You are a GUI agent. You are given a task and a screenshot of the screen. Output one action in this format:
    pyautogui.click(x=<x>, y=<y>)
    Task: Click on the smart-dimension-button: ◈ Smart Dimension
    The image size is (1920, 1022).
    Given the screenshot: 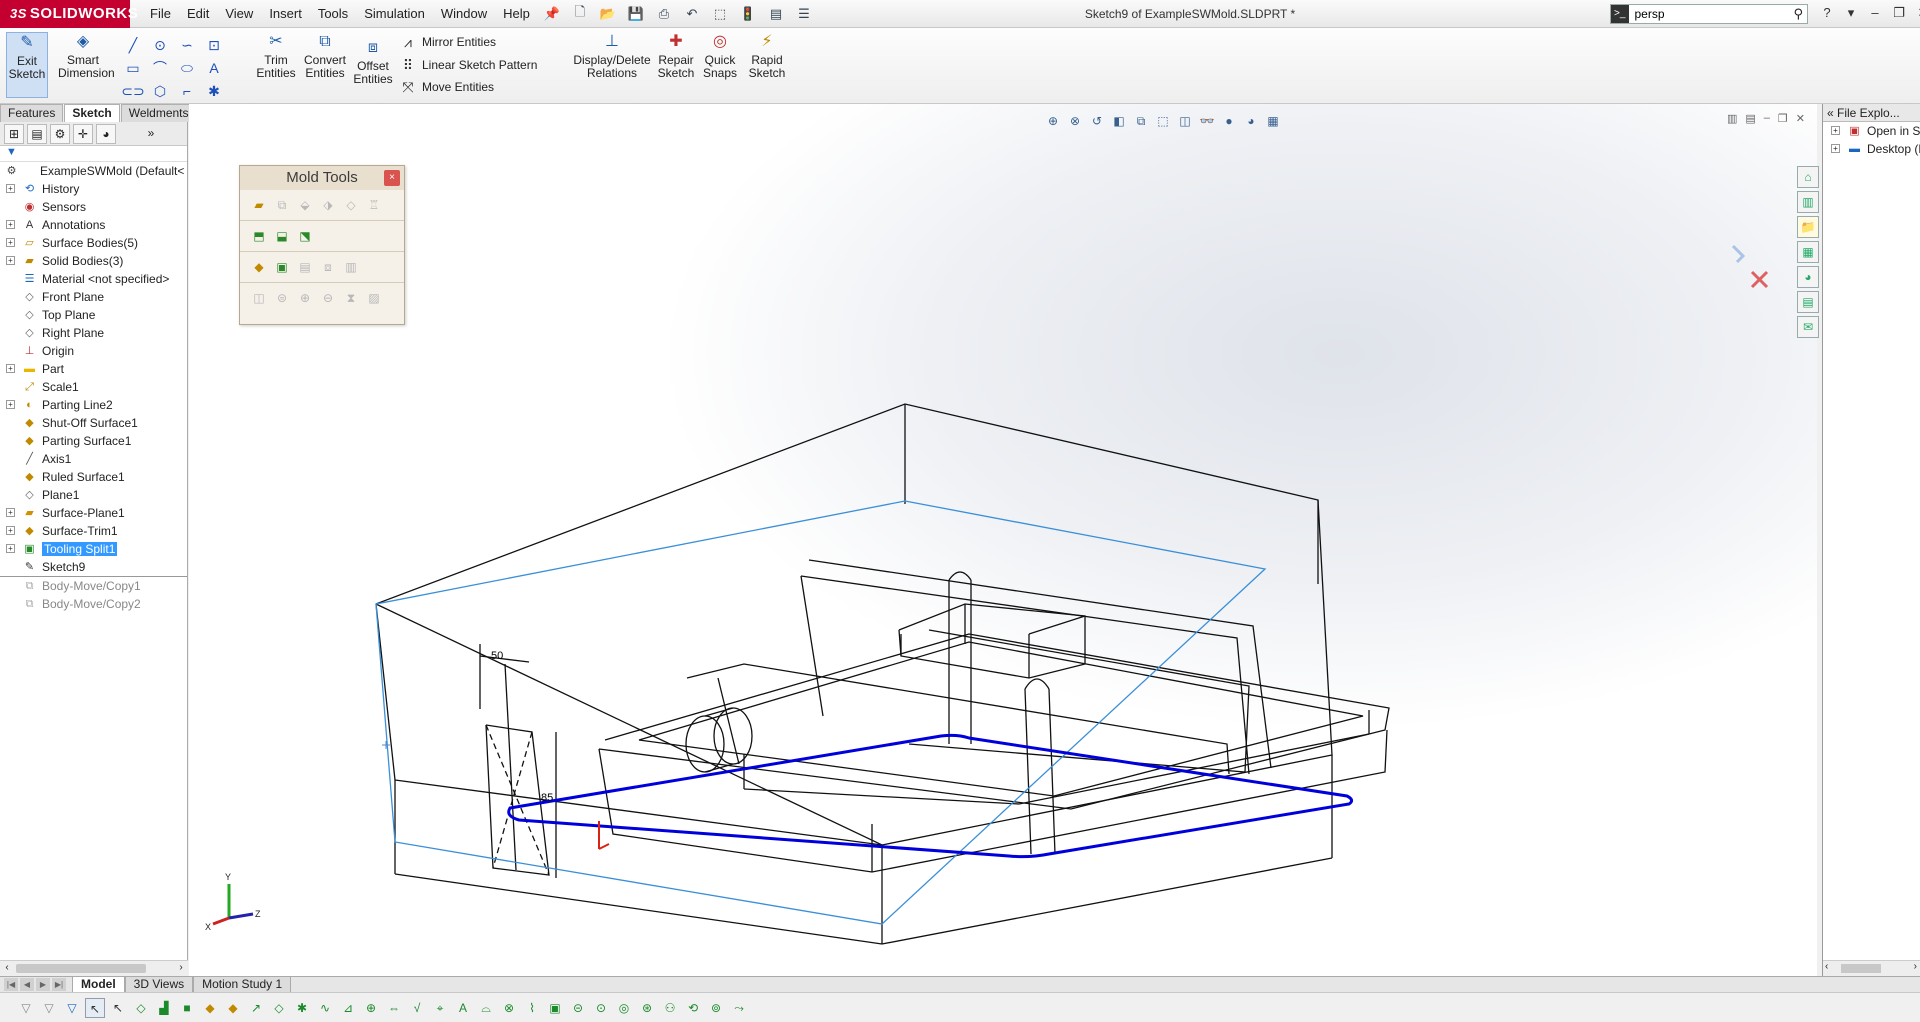 What is the action you would take?
    pyautogui.click(x=86, y=65)
    